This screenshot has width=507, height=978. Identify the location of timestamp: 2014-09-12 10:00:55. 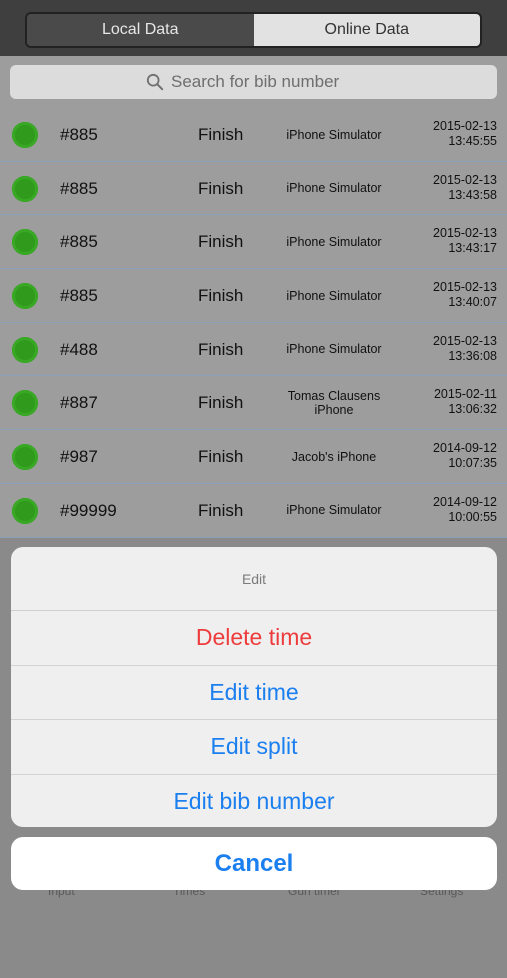
(465, 509).